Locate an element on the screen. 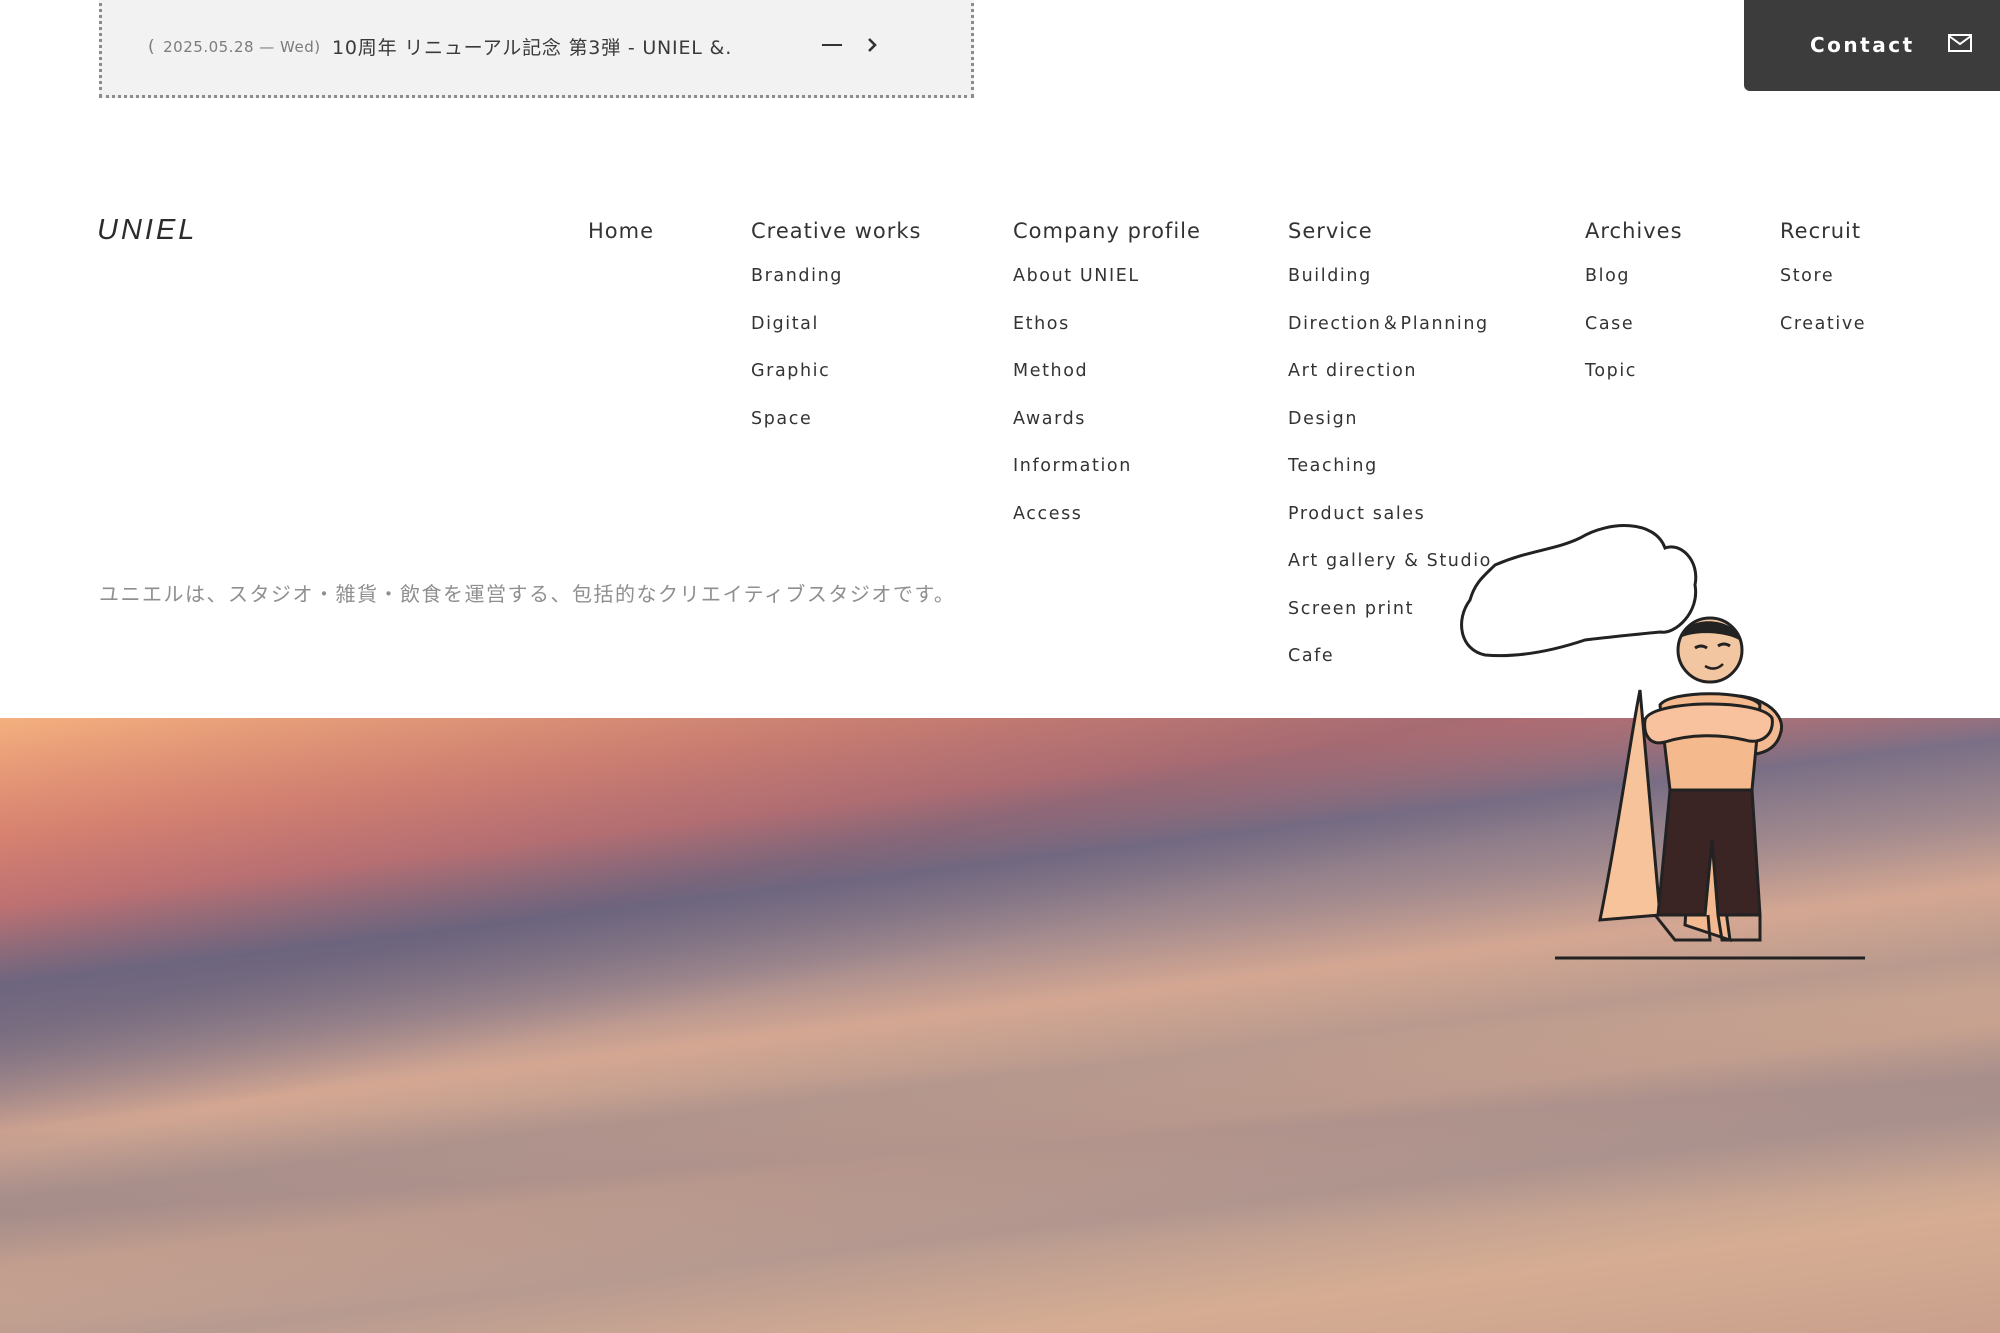  nav-heading-home: Home is located at coordinates (621, 231).